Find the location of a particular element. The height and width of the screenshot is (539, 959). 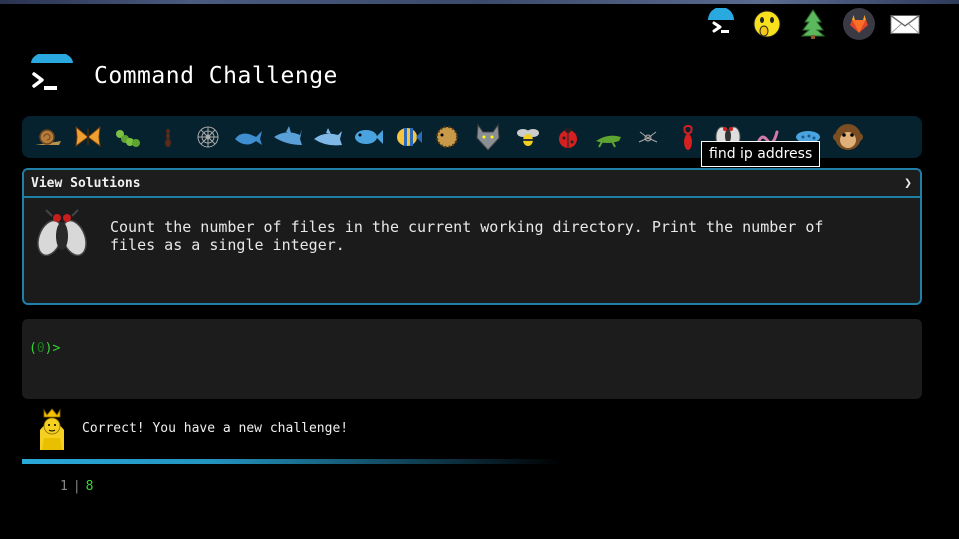

prompt: (0)> is located at coordinates (45, 348).